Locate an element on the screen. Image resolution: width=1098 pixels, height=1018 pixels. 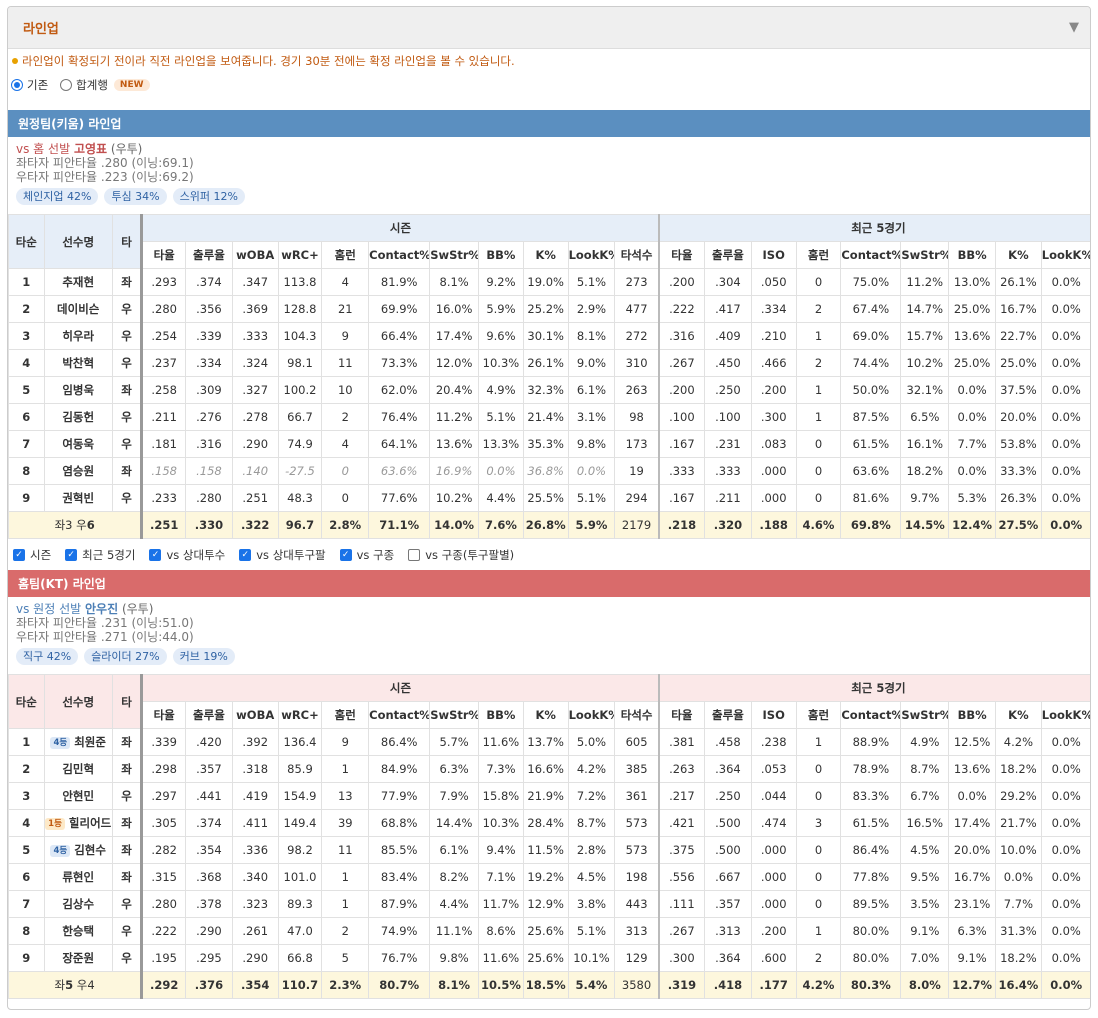
player-name-cell: 1등 힐리어드 is located at coordinates (78, 823).